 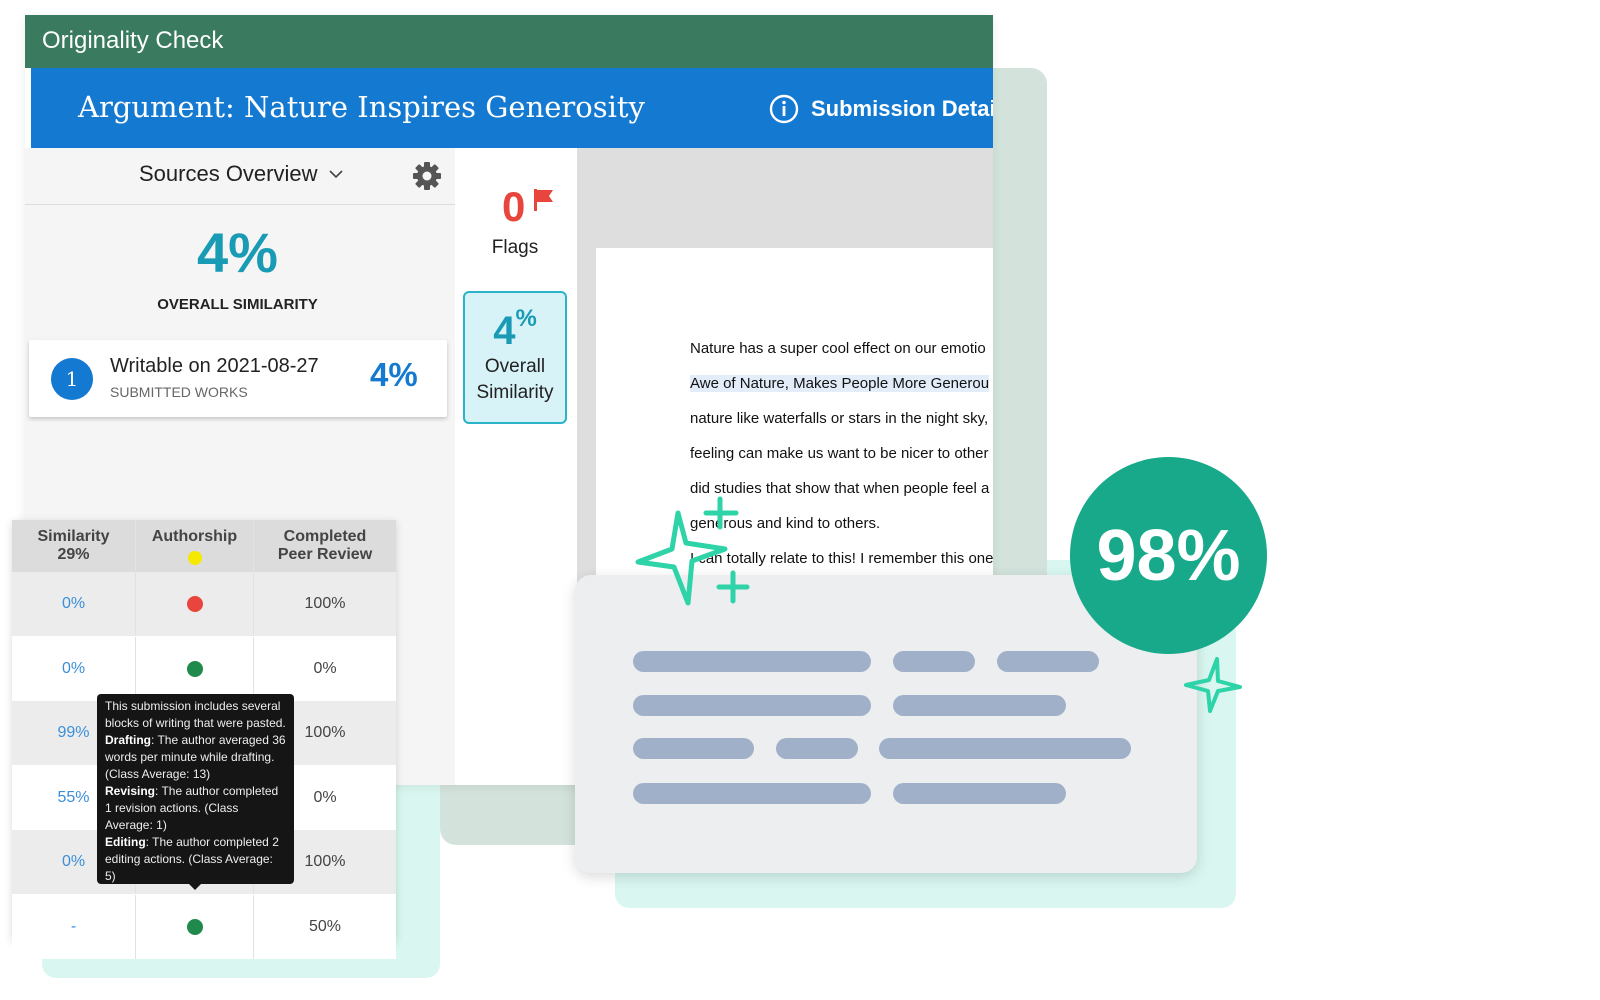 What do you see at coordinates (325, 554) in the screenshot?
I see `header-label: Peer Review` at bounding box center [325, 554].